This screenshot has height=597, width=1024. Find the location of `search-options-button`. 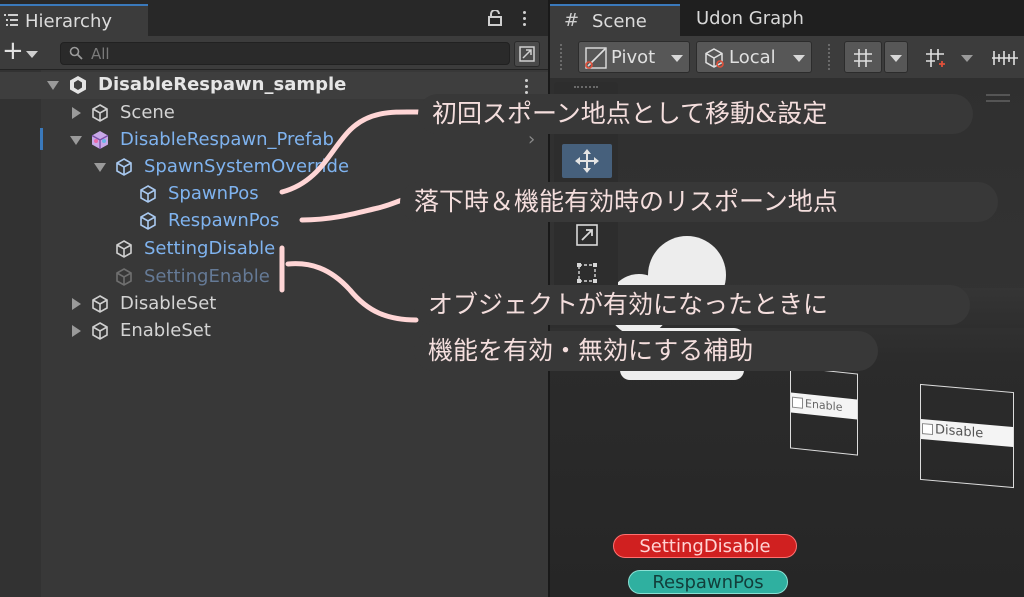

search-options-button is located at coordinates (527, 54).